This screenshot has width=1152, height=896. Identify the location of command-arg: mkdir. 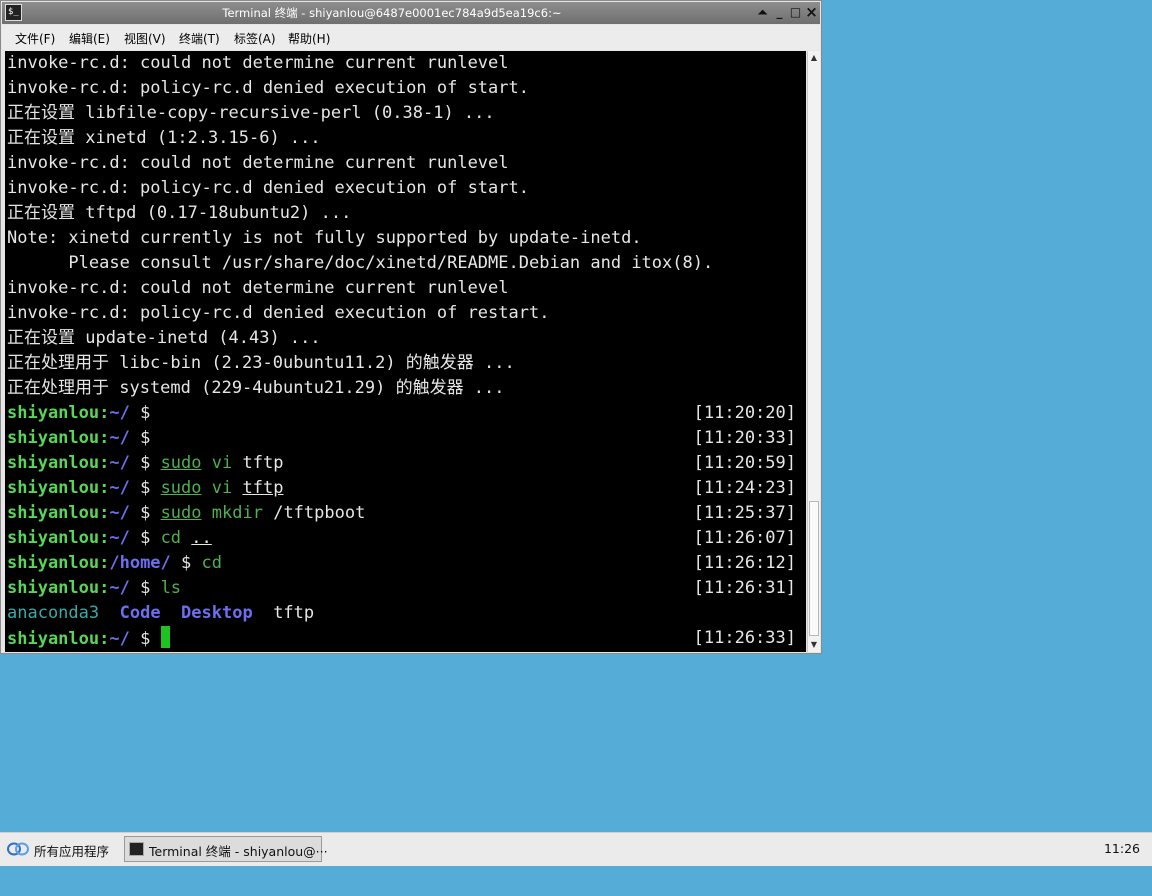
(237, 513).